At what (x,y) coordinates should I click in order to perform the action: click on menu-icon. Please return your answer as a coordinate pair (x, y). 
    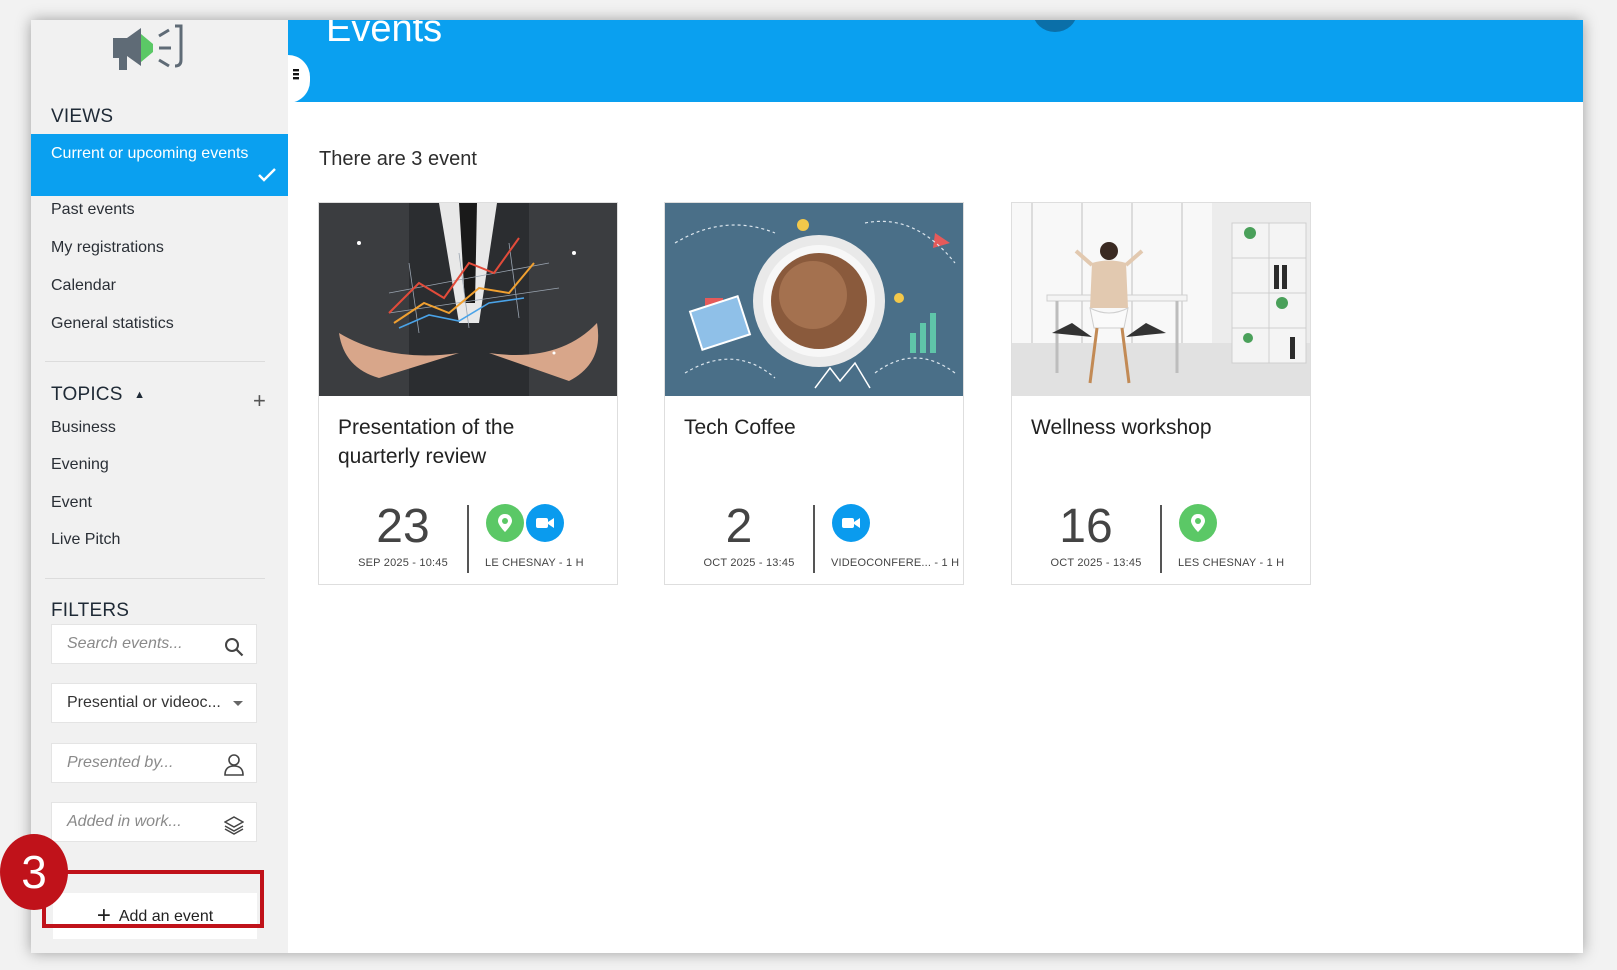
    Looking at the image, I should click on (296, 74).